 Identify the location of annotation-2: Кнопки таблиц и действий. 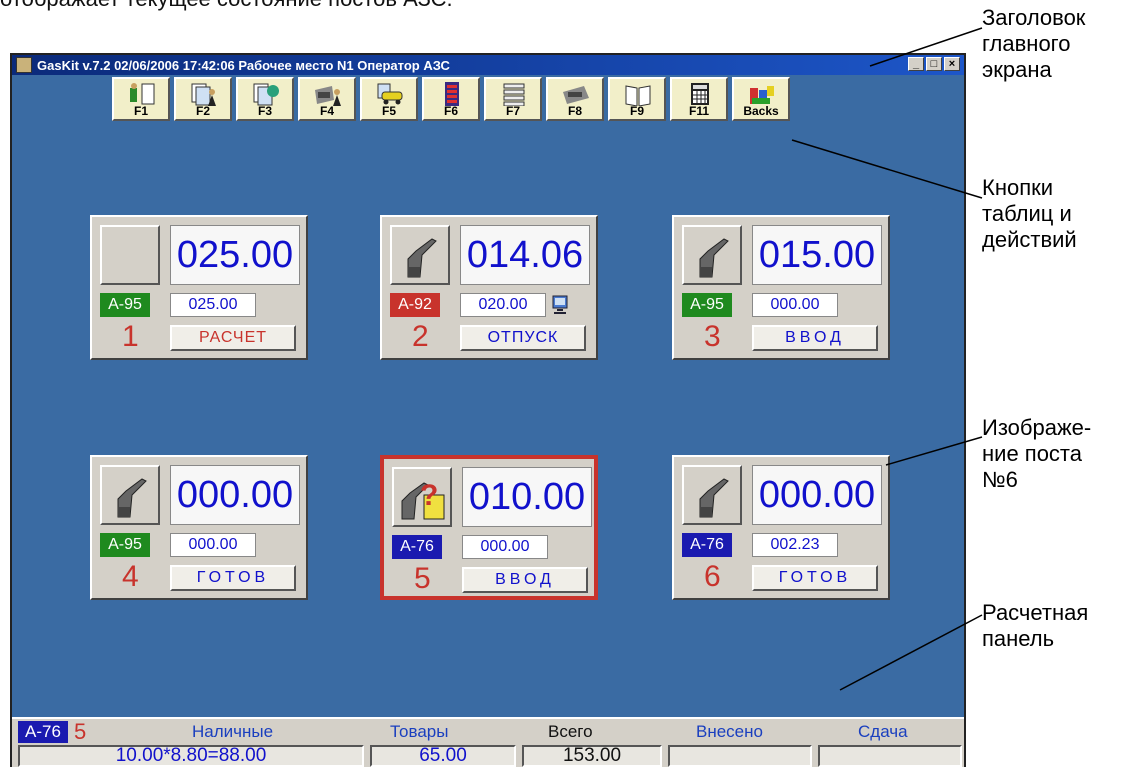
(1029, 214).